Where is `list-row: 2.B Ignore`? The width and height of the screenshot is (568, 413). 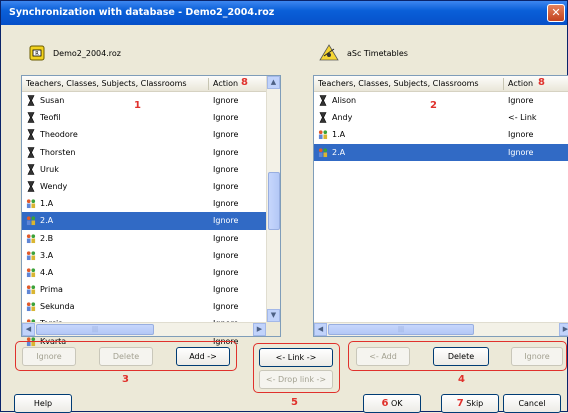
list-row: 2.B Ignore is located at coordinates (151, 238).